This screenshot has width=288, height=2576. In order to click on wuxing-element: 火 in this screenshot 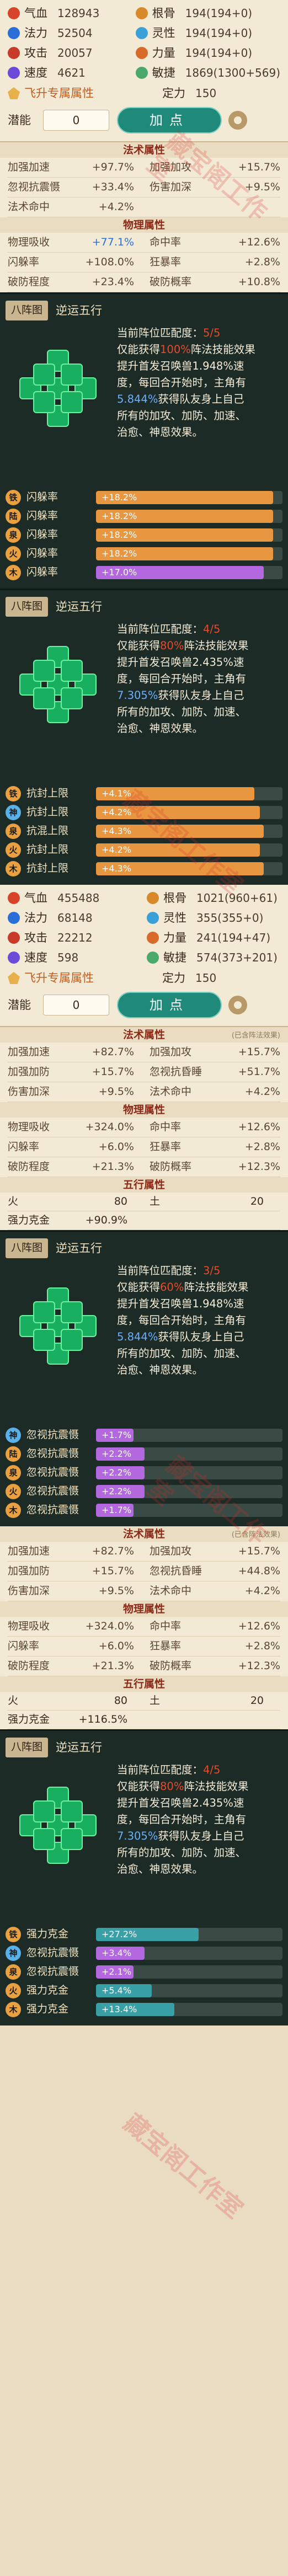, I will do `click(13, 1201)`.